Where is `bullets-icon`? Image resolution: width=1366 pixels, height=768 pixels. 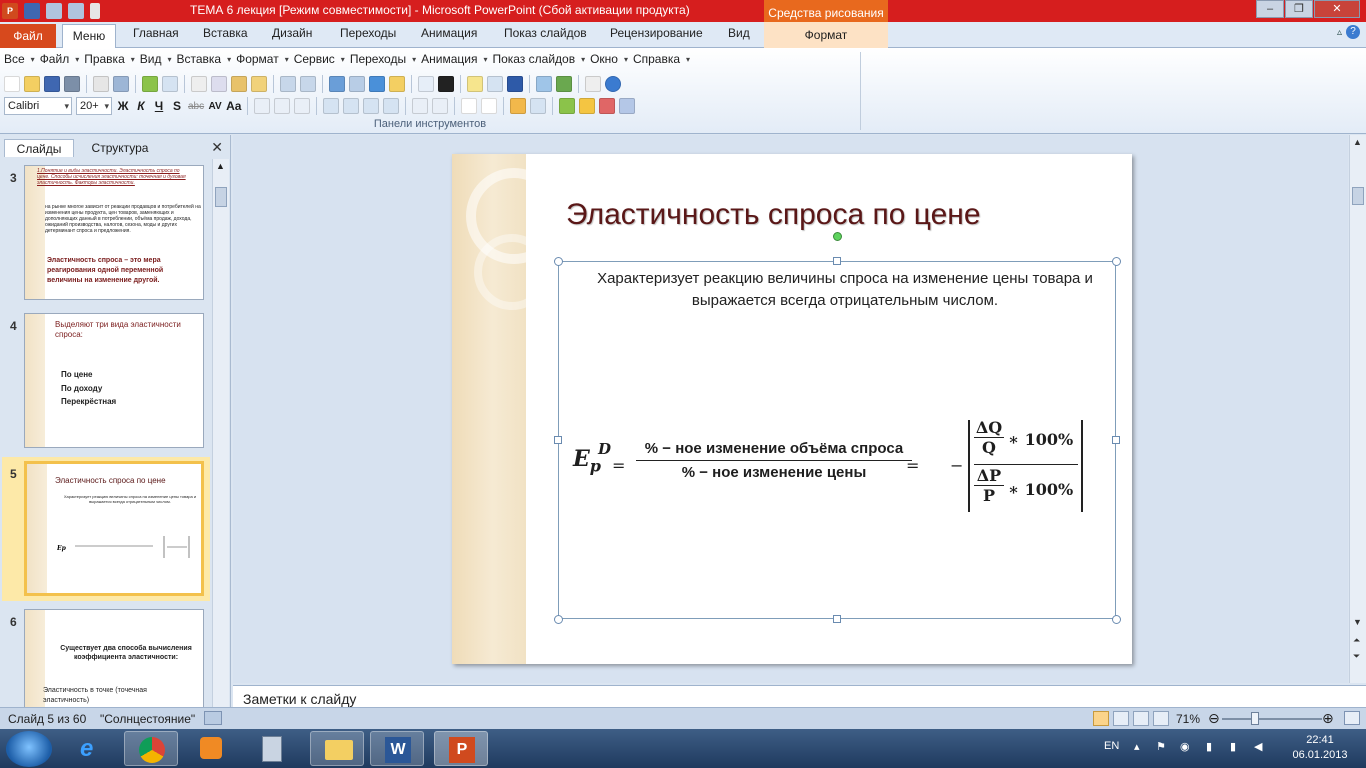 bullets-icon is located at coordinates (420, 106).